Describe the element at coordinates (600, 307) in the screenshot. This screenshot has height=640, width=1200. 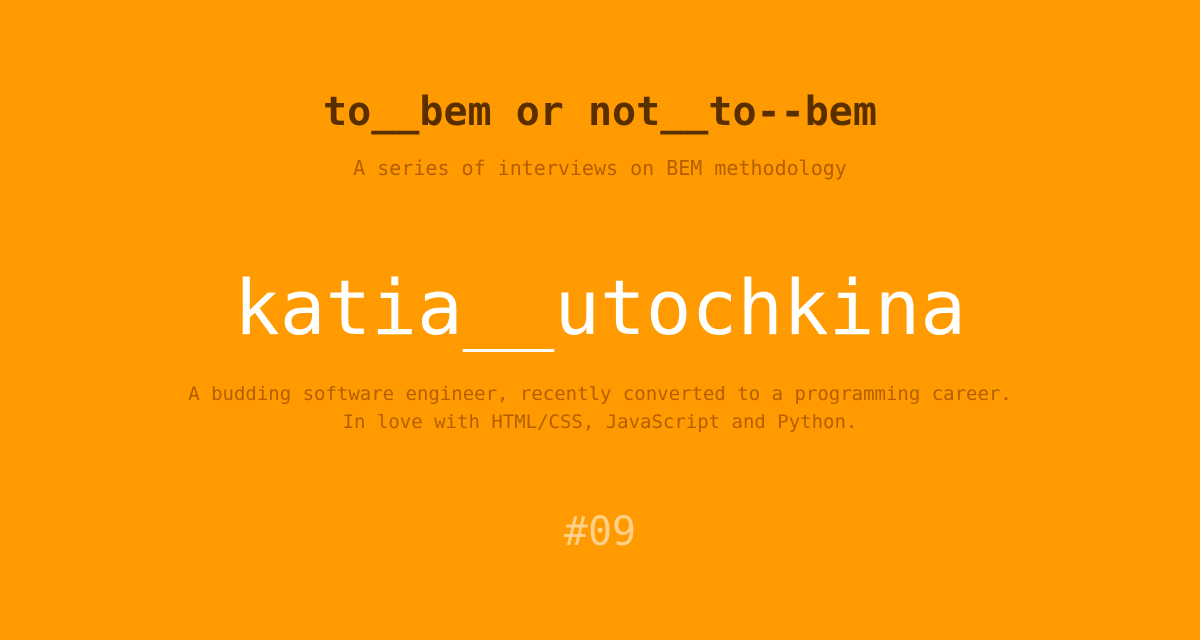
I see `interviewee-name: katia__utochkina` at that location.